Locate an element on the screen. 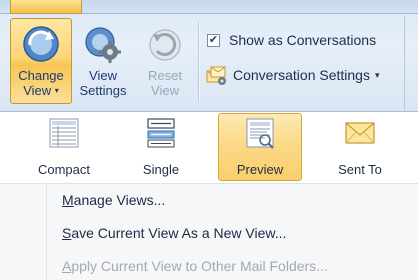  ribbon-tab-active is located at coordinates (46, 7).